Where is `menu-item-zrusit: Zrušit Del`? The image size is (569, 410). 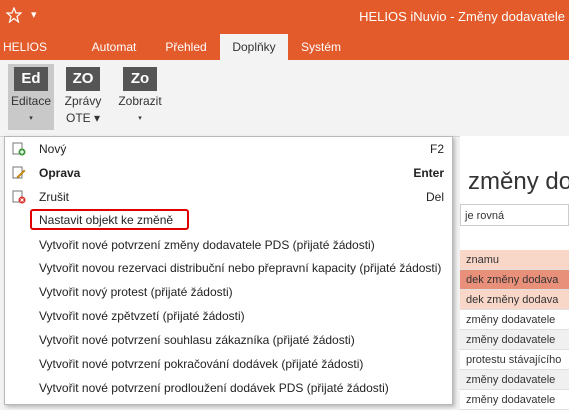 menu-item-zrusit: Zrušit Del is located at coordinates (228, 197).